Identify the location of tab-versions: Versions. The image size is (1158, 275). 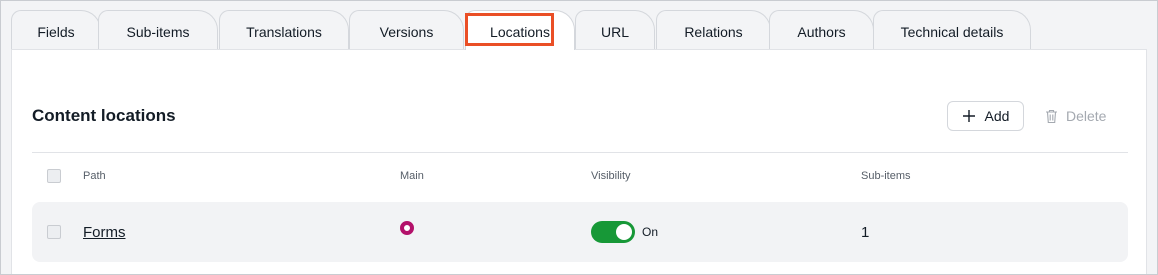
(406, 30).